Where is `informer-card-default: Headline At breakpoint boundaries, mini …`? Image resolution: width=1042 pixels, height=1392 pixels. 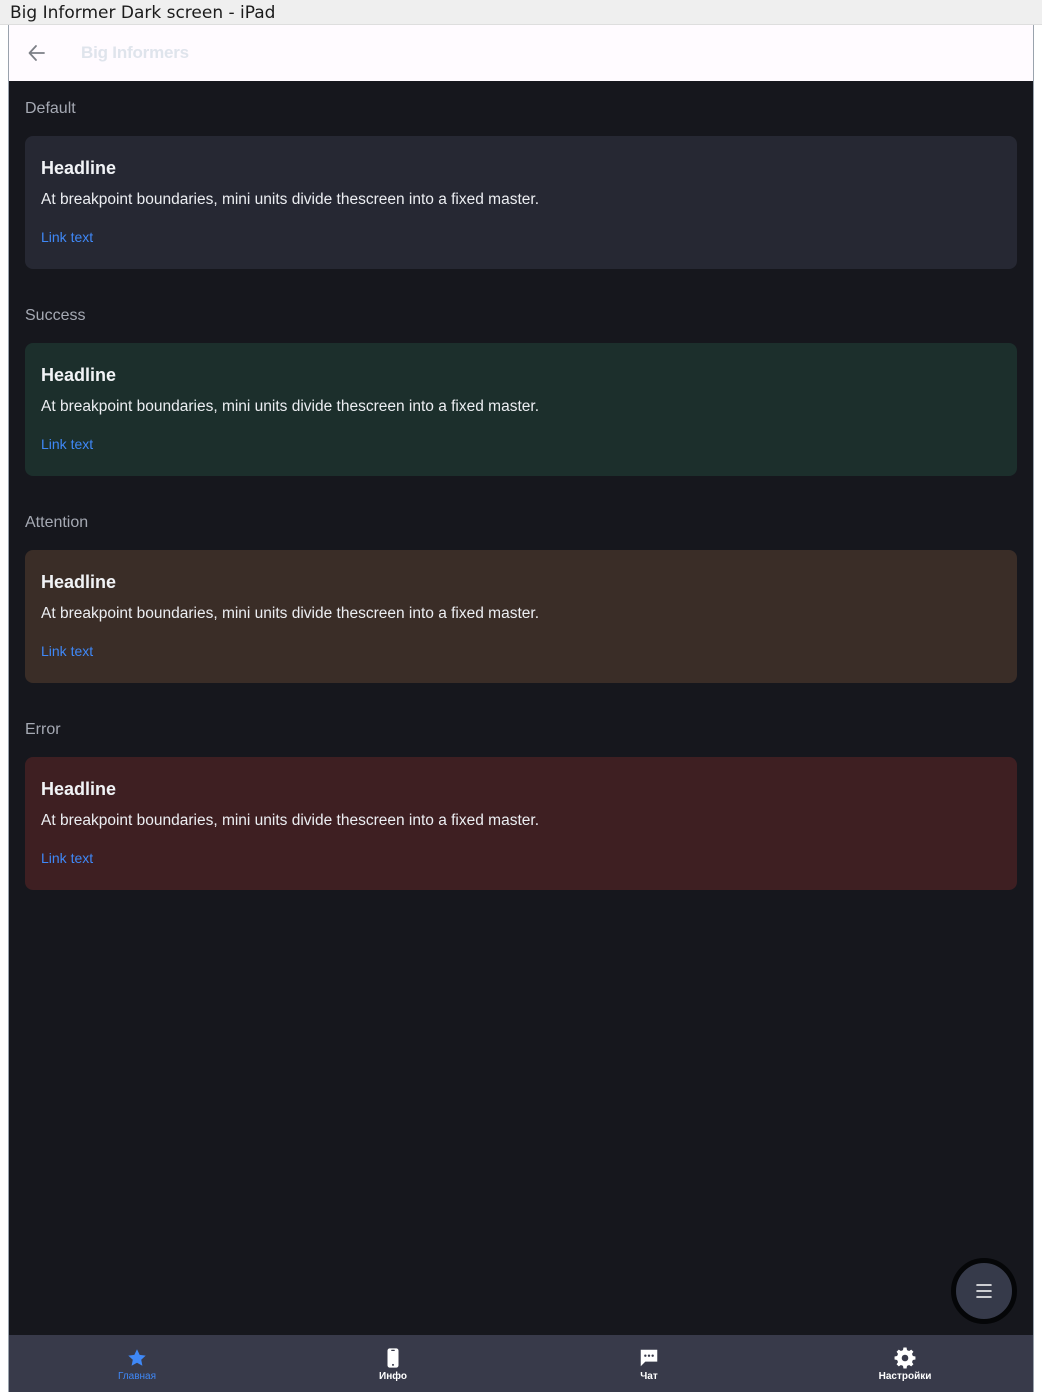 informer-card-default: Headline At breakpoint boundaries, mini … is located at coordinates (521, 202).